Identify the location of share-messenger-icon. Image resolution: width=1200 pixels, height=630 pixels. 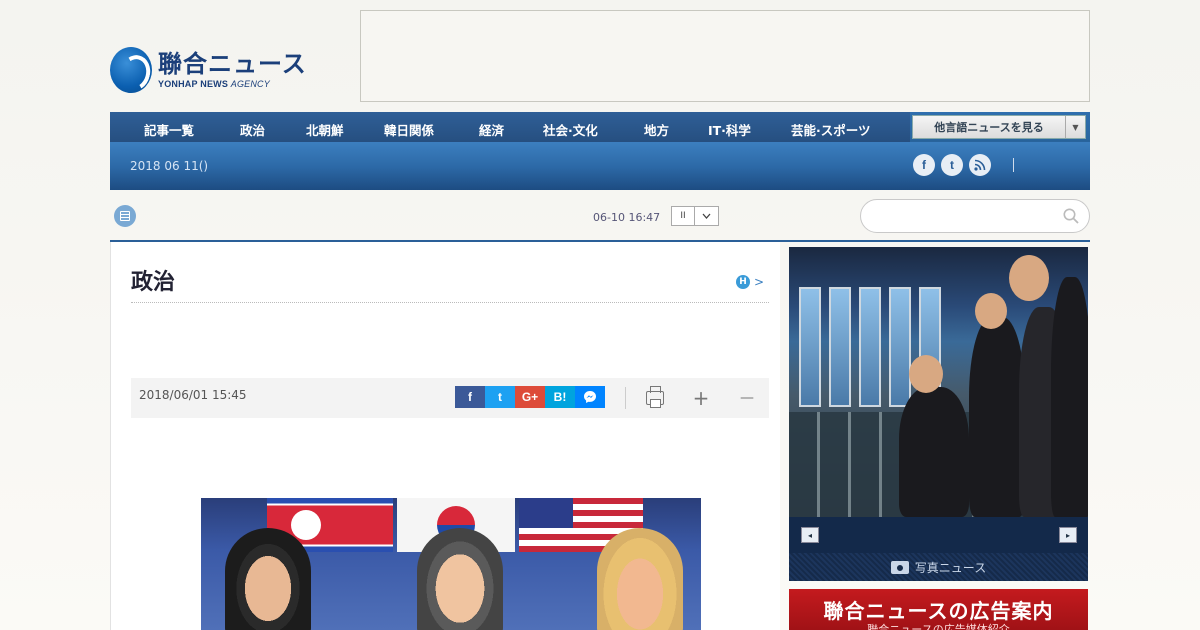
(590, 397).